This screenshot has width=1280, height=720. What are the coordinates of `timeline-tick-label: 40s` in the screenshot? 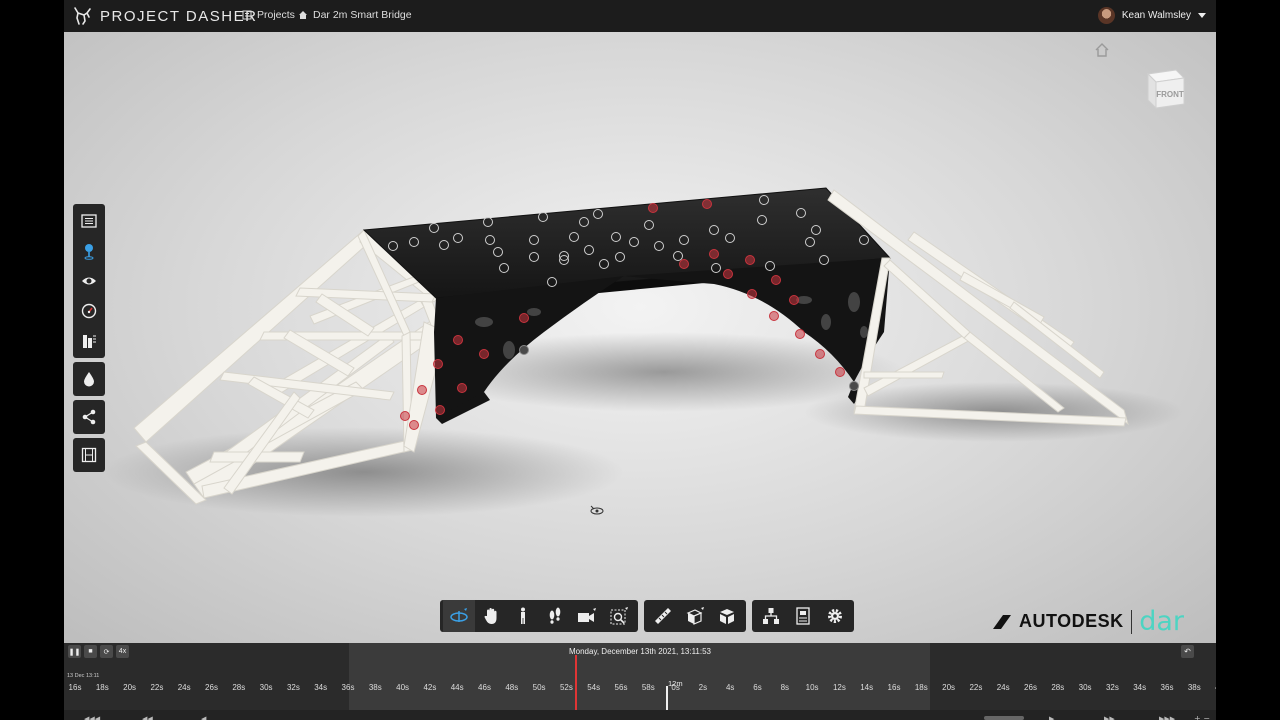 It's located at (403, 687).